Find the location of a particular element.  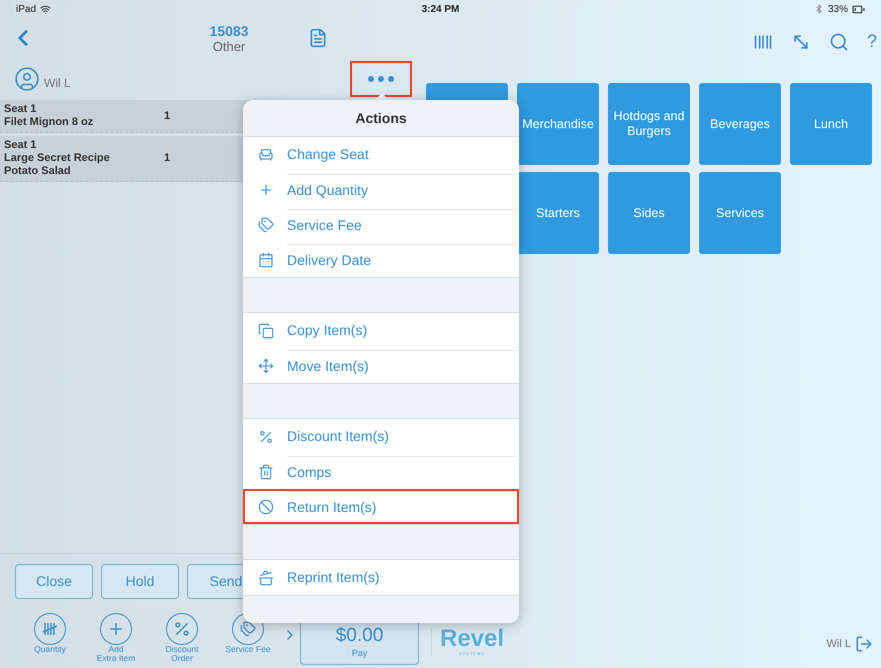

battery-icon is located at coordinates (858, 9).